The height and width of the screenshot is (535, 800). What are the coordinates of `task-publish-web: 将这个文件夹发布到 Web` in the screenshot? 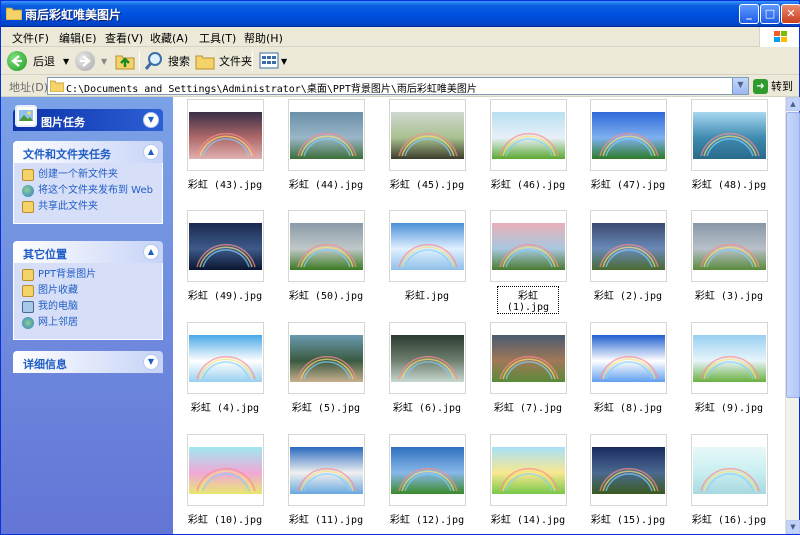 It's located at (89, 191).